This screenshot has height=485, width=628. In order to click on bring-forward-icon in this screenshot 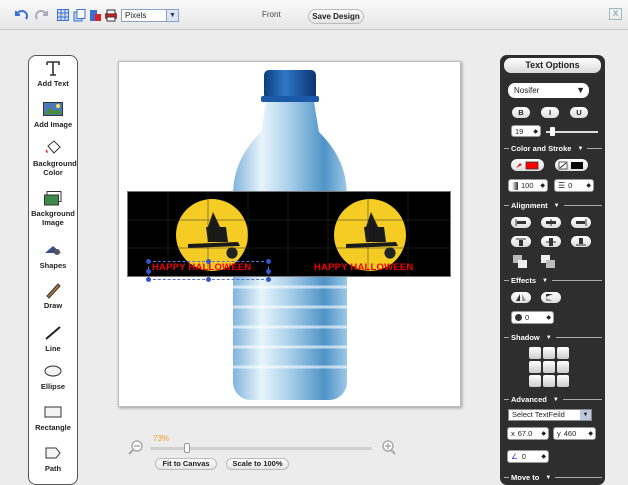, I will do `click(548, 262)`.